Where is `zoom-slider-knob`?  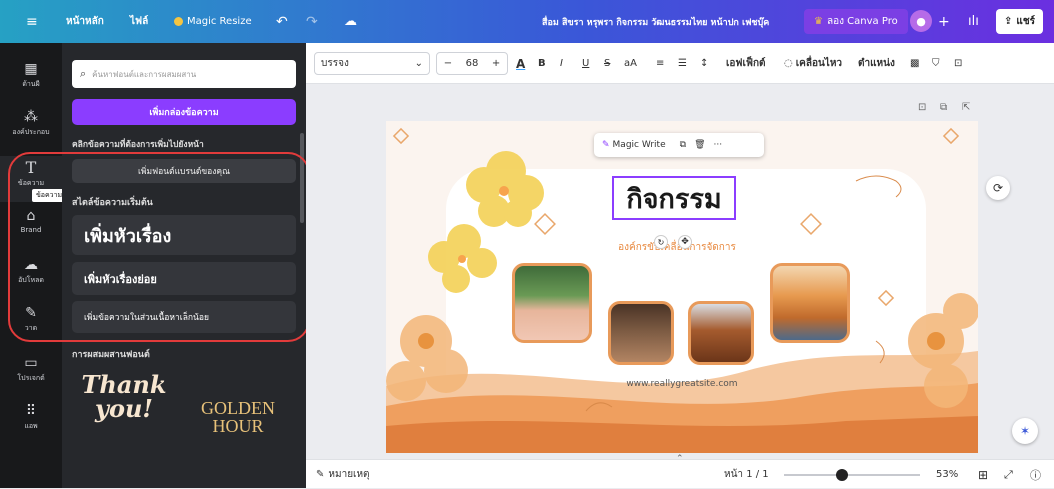
zoom-slider-knob is located at coordinates (841, 475).